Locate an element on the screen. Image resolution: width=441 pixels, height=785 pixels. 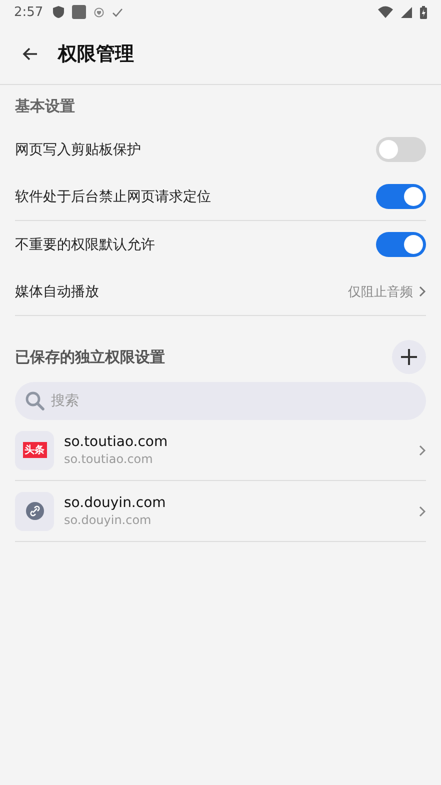
check-icon is located at coordinates (118, 12).